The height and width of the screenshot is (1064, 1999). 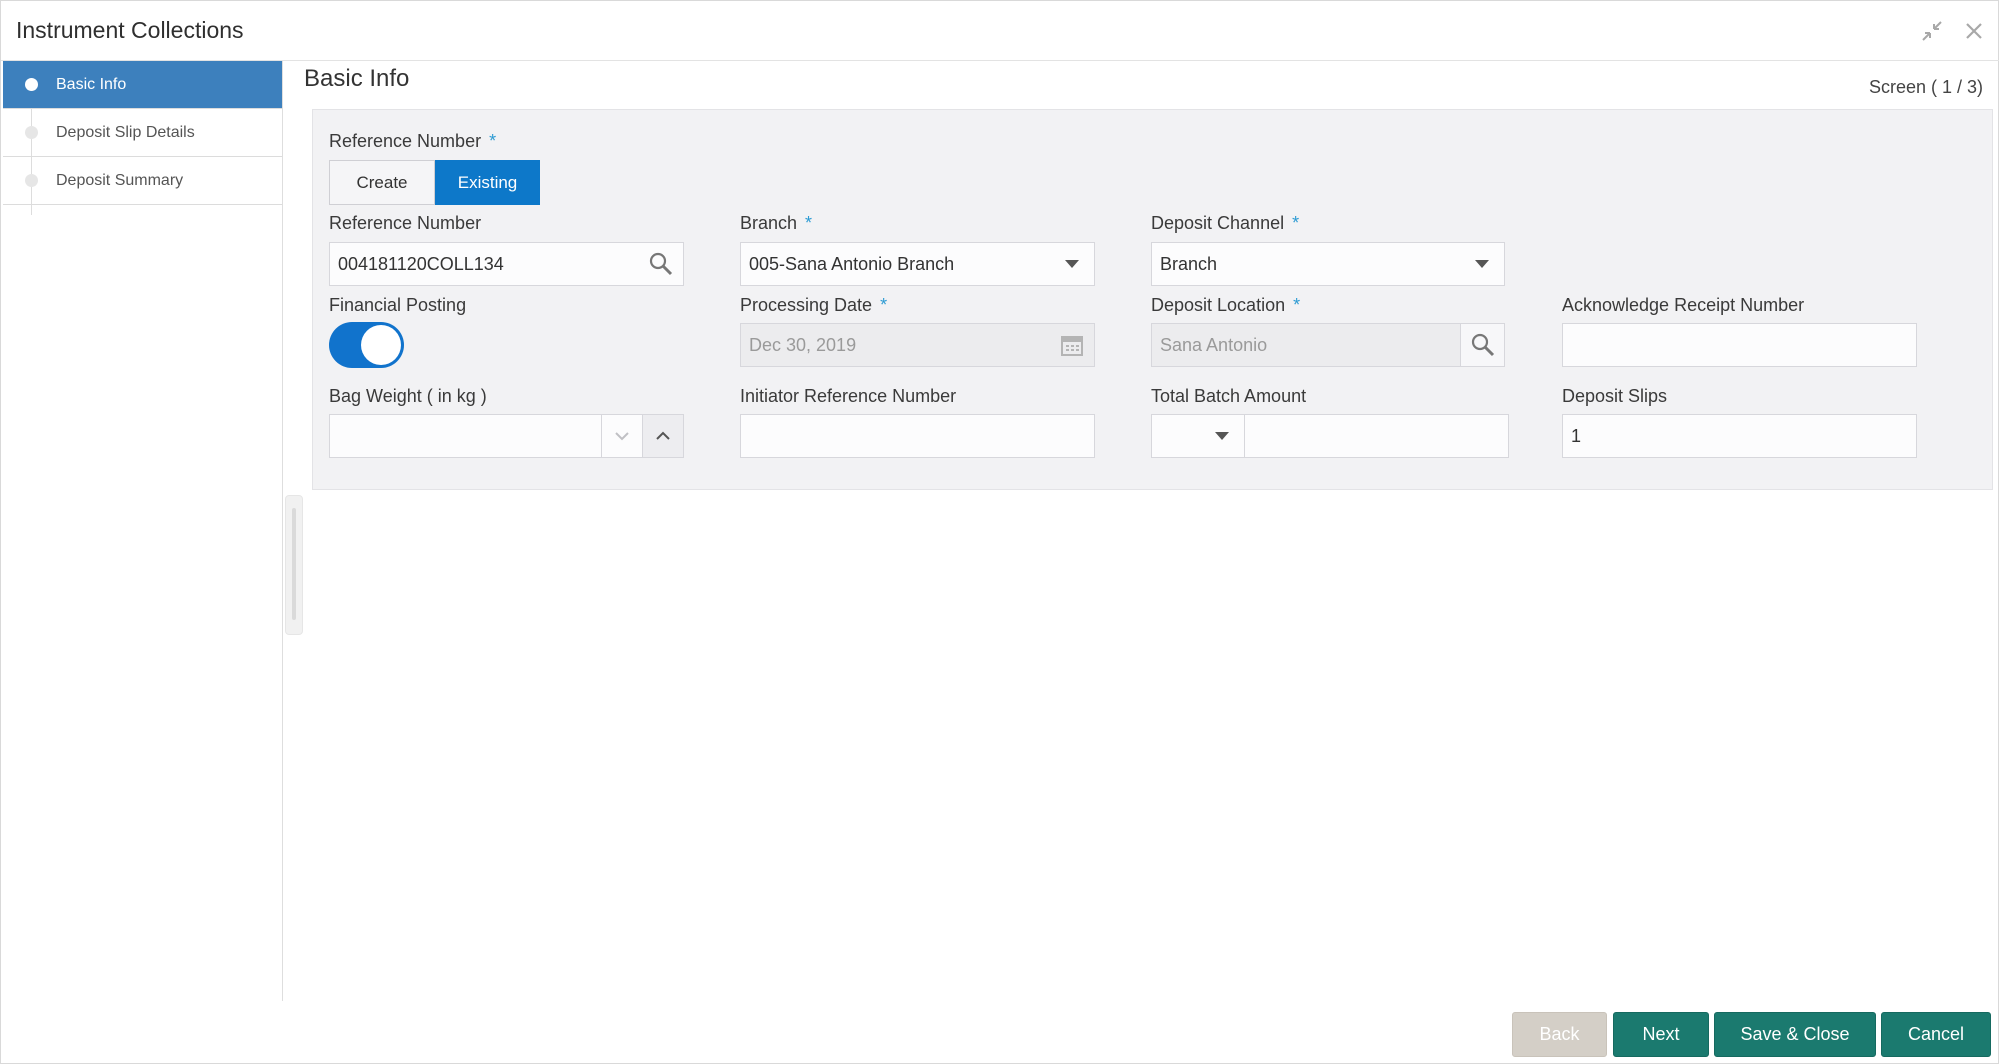 I want to click on step-label: Basic Info, so click(x=91, y=84).